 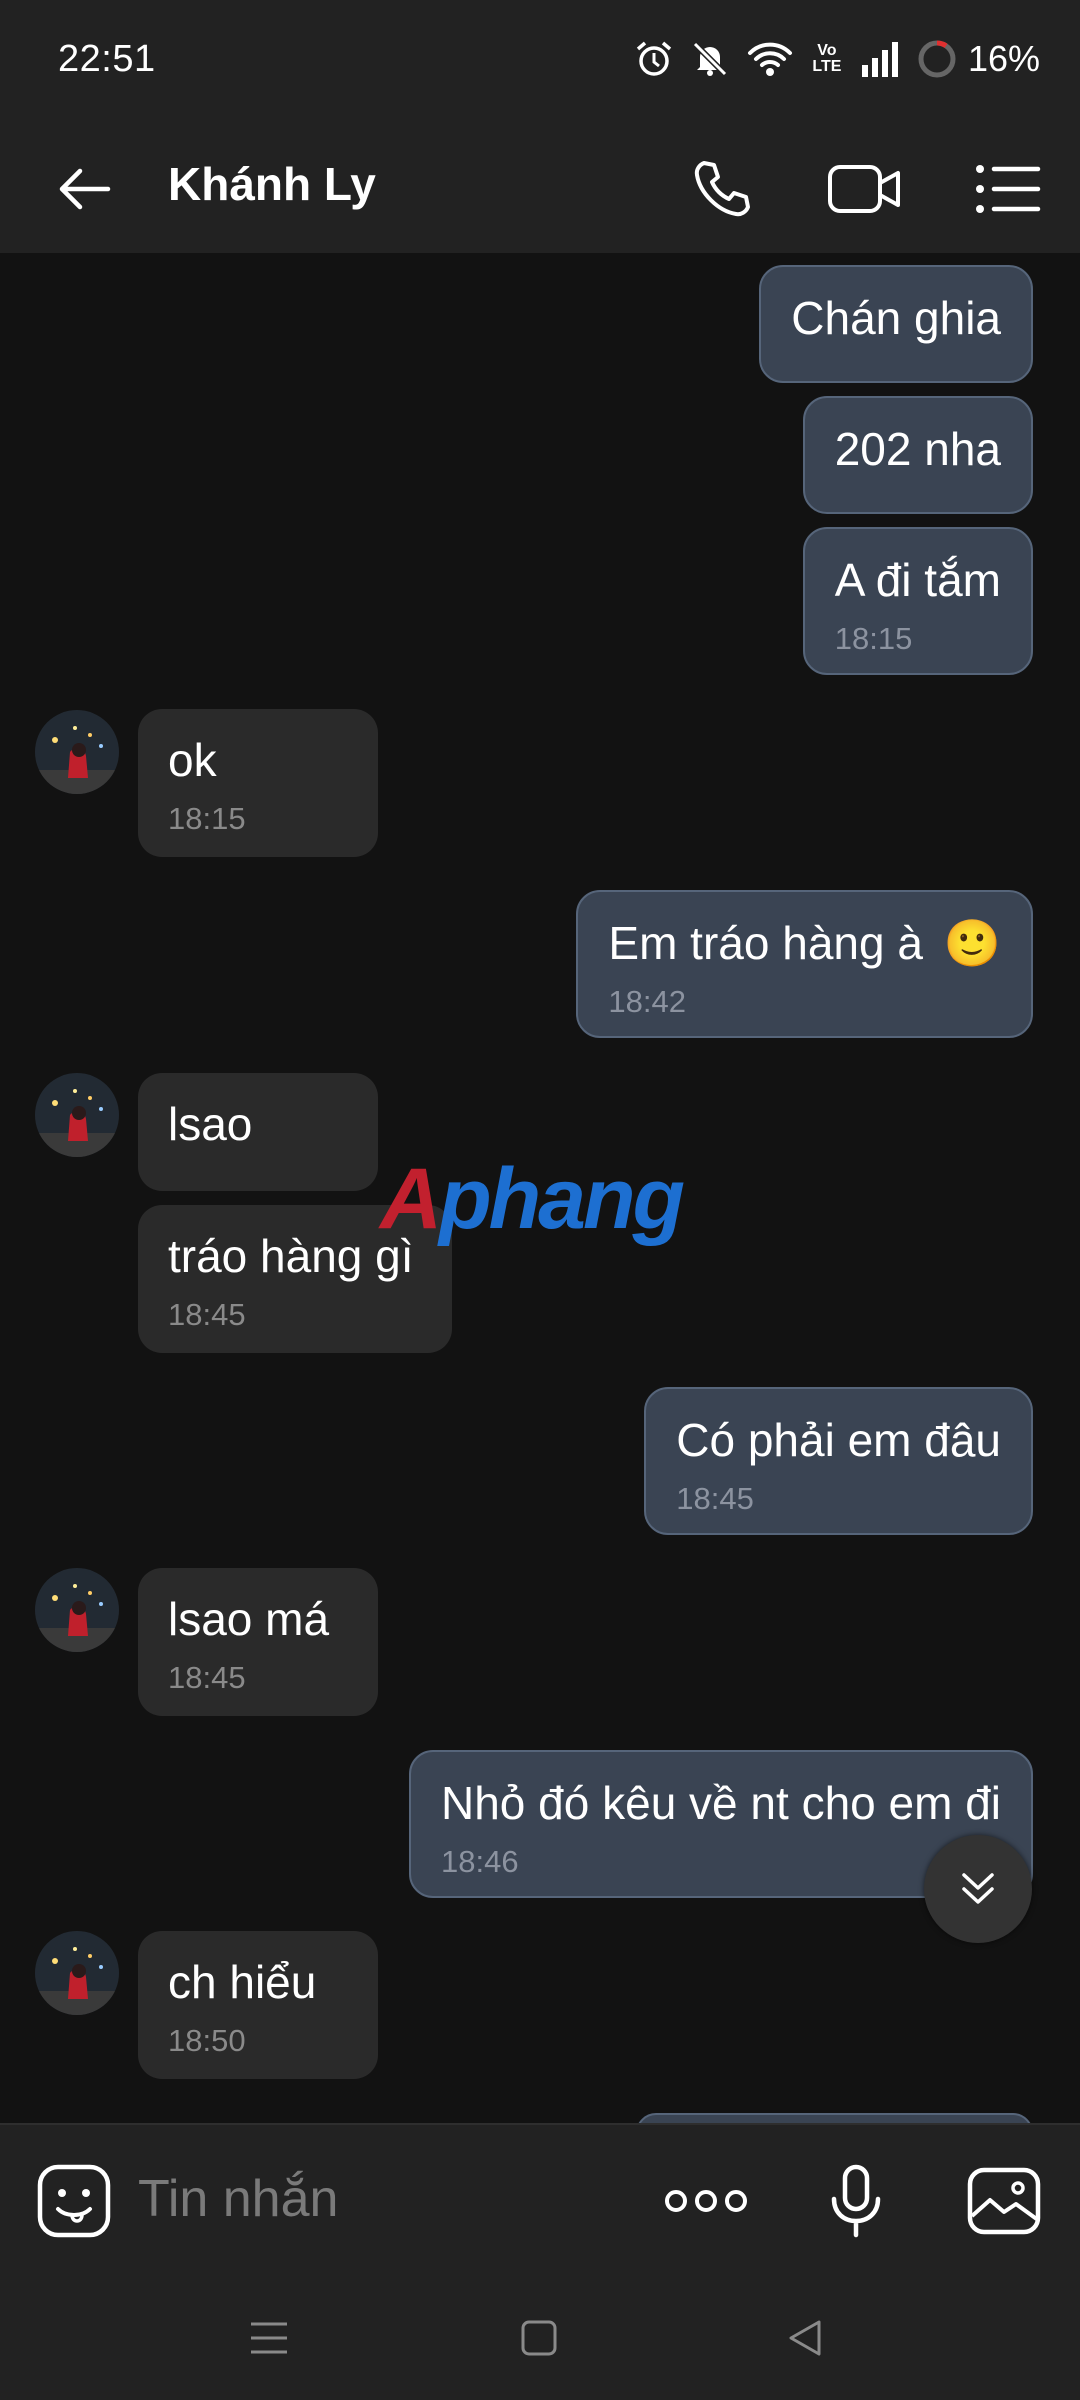 What do you see at coordinates (207, 2040) in the screenshot?
I see `message-time: 18:50` at bounding box center [207, 2040].